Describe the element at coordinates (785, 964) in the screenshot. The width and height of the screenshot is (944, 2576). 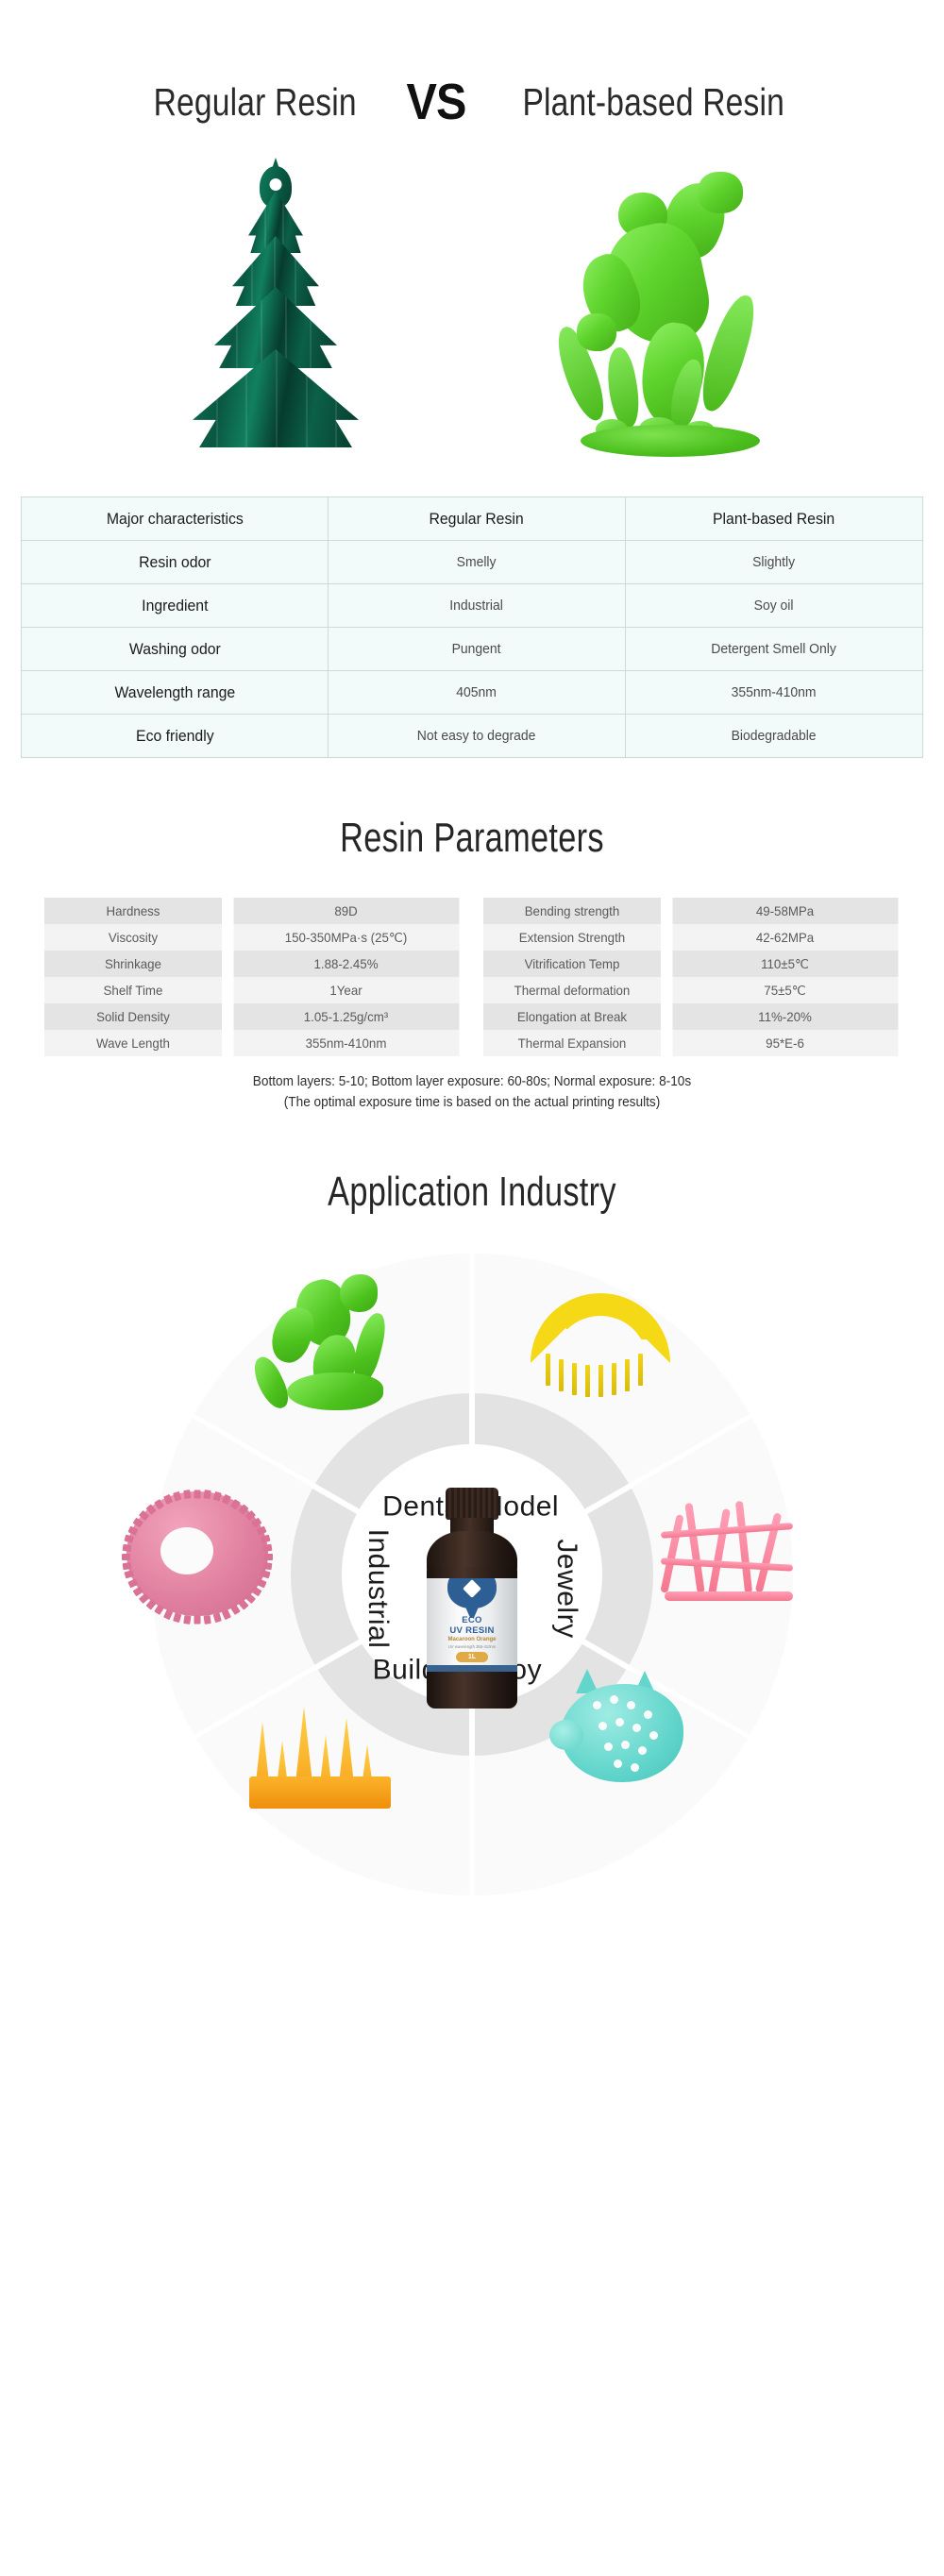
I see `param-value: 110±5℃` at that location.